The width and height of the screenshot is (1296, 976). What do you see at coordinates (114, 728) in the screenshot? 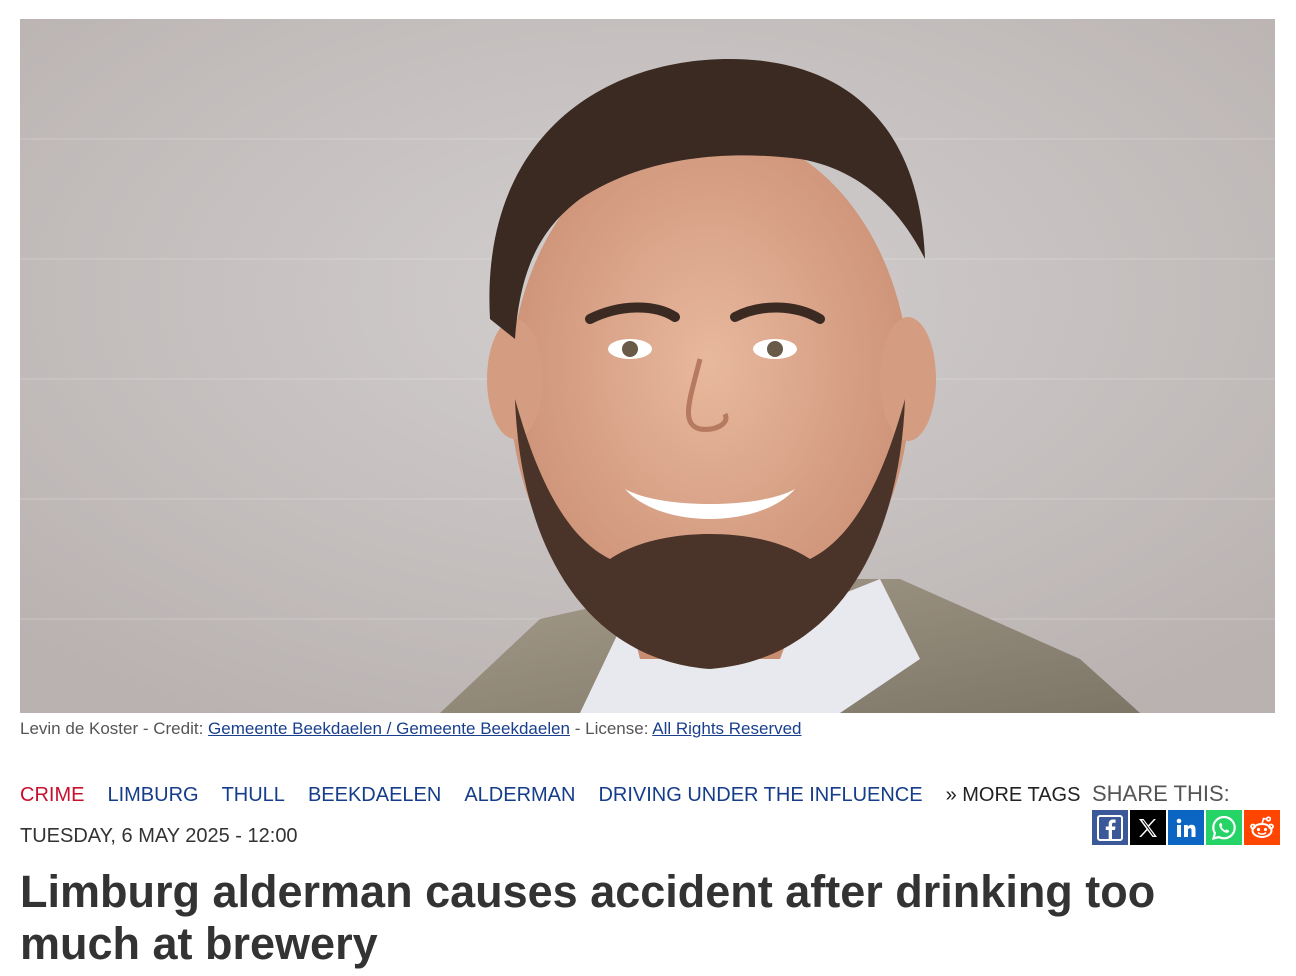
I see `caption-prefix: Levin de Koster - Credit:` at bounding box center [114, 728].